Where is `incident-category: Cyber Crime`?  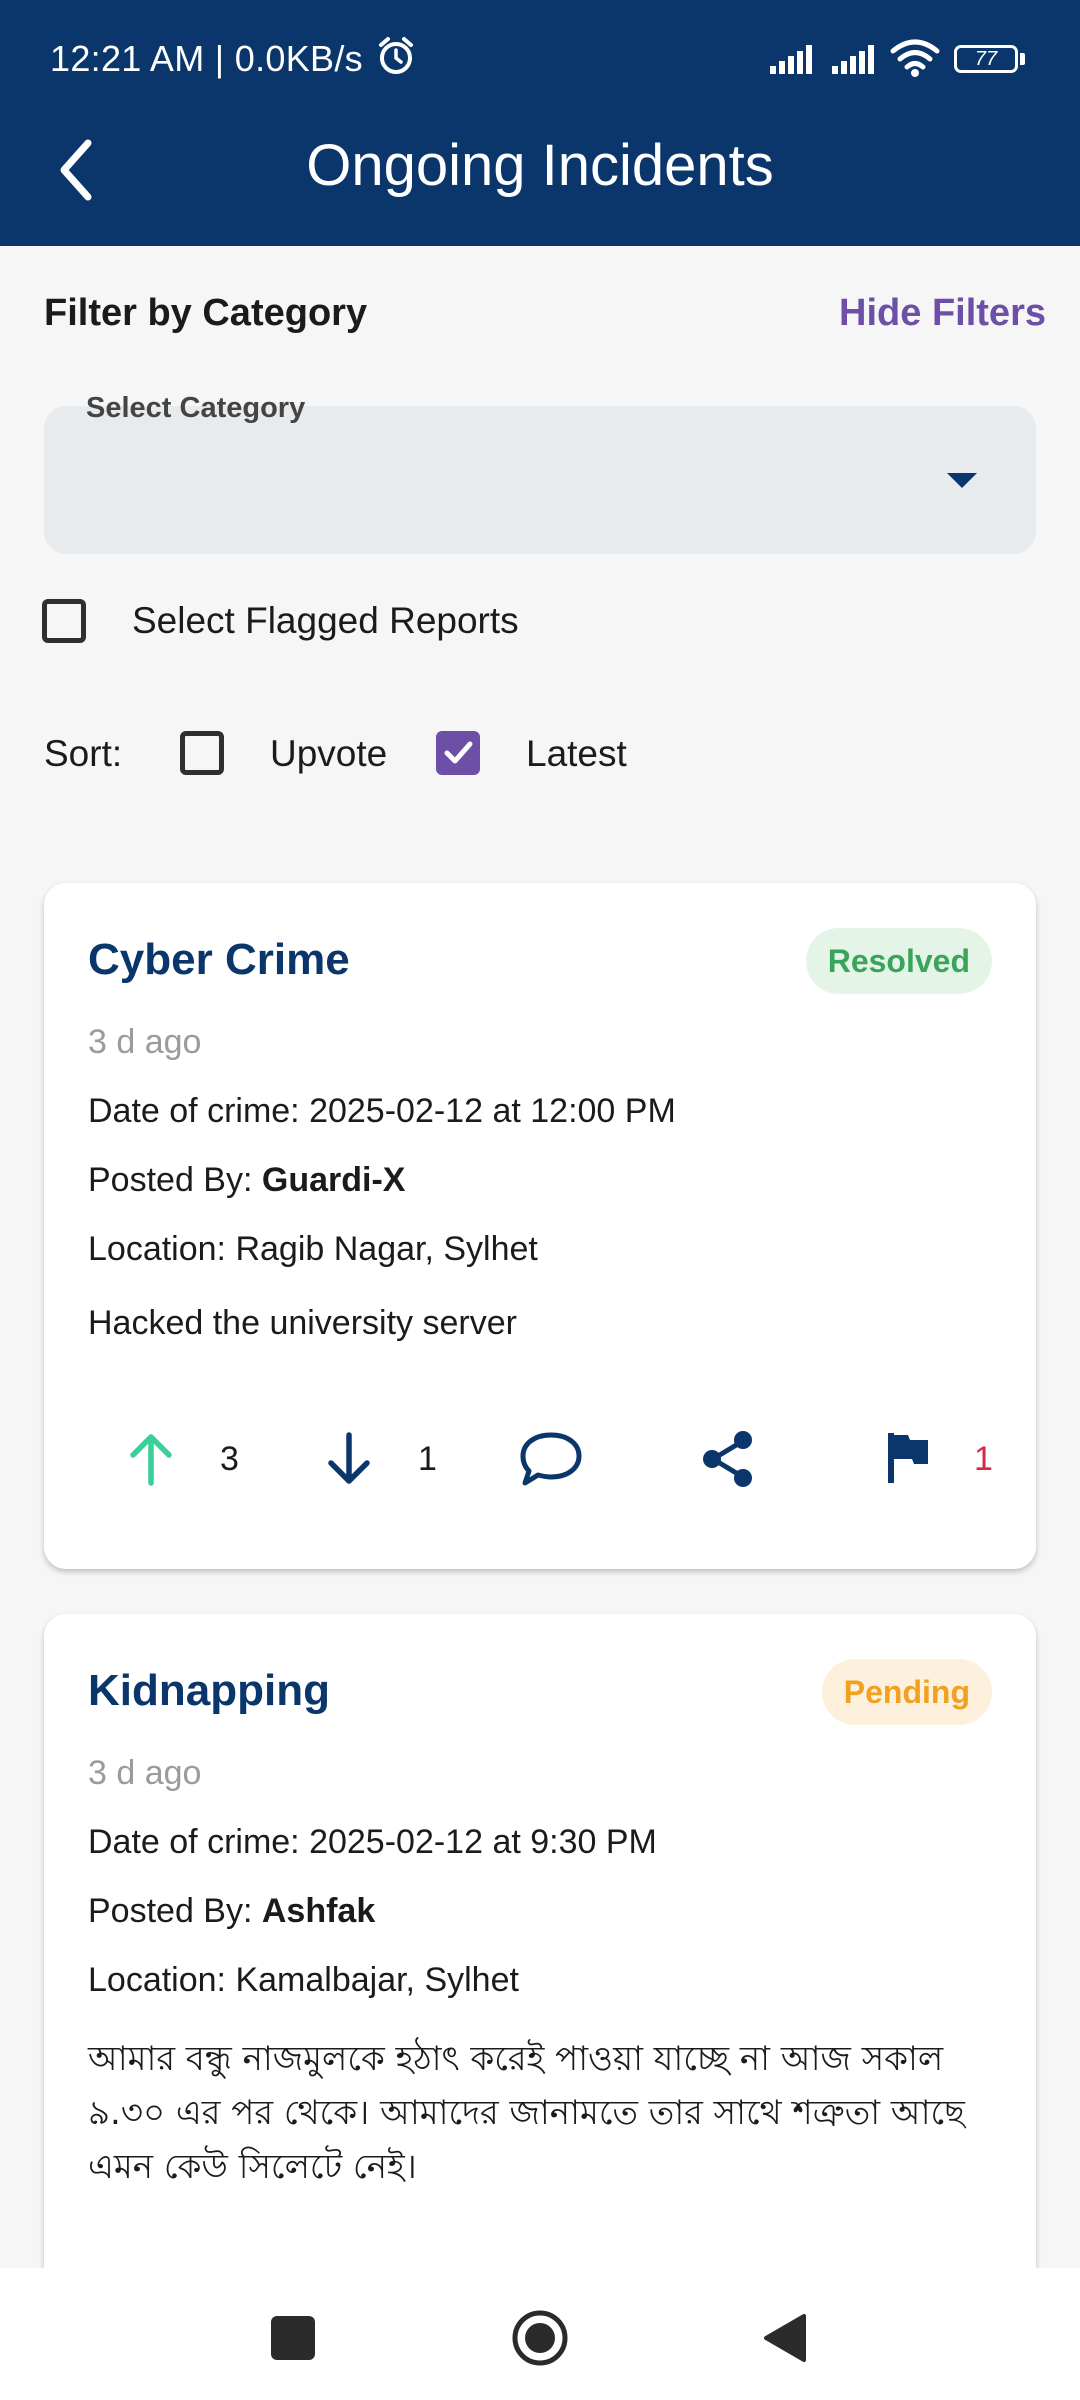 incident-category: Cyber Crime is located at coordinates (219, 959).